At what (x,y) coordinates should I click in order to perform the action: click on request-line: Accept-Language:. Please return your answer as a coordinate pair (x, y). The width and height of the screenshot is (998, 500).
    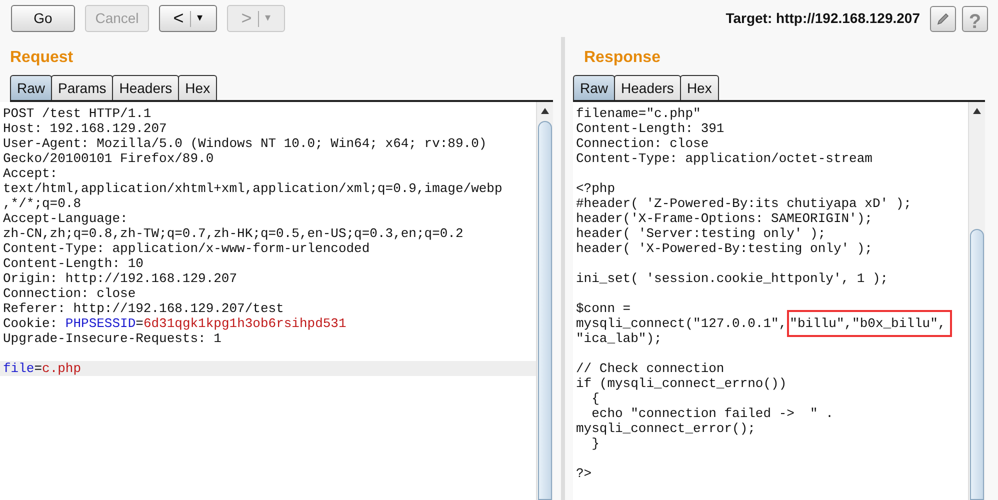
    Looking at the image, I should click on (65, 218).